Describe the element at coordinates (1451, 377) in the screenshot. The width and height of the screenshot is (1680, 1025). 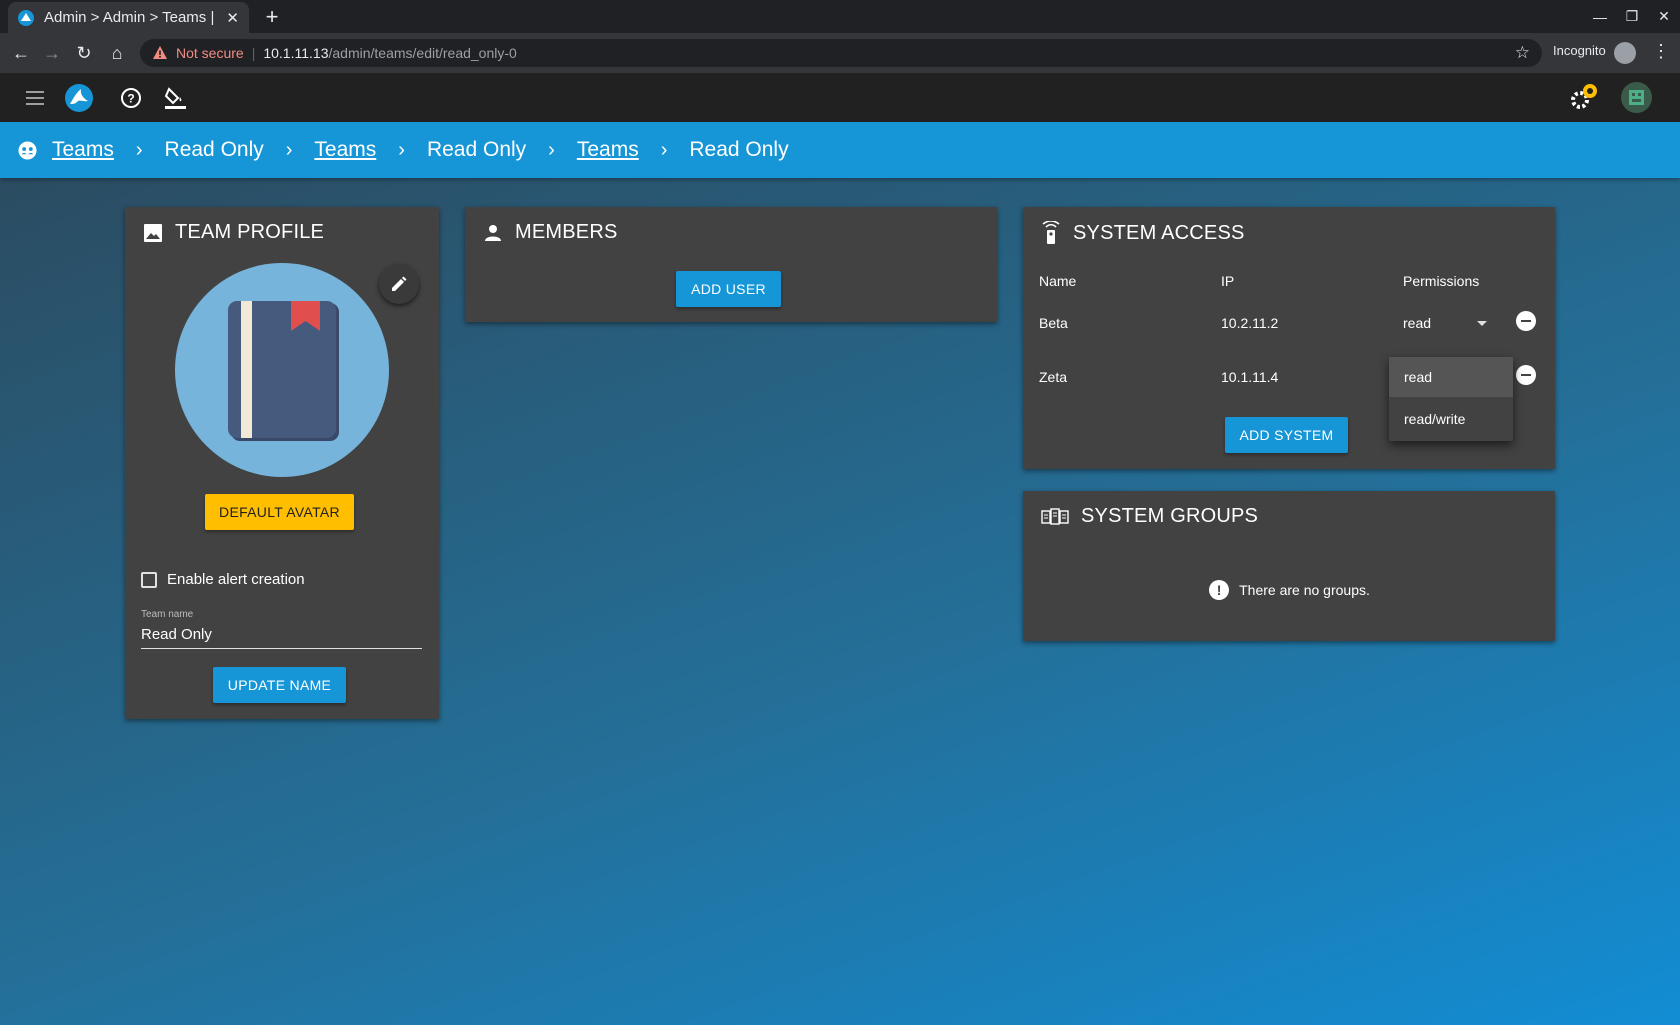
I see `dropdown-option-read: read` at that location.